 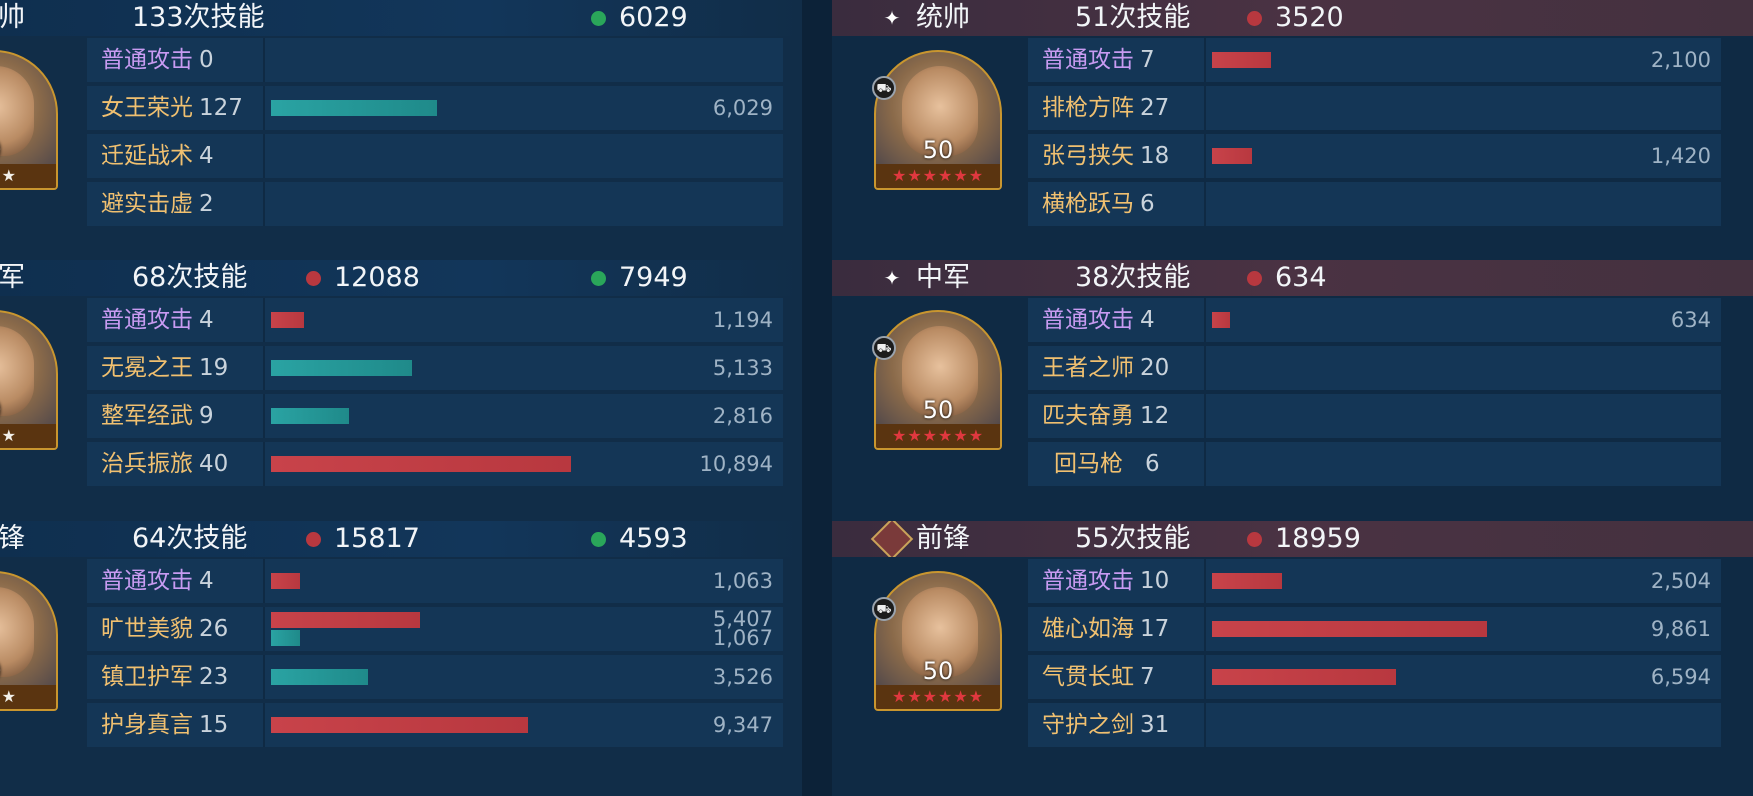 I want to click on skill-uses: 10, so click(x=1155, y=581).